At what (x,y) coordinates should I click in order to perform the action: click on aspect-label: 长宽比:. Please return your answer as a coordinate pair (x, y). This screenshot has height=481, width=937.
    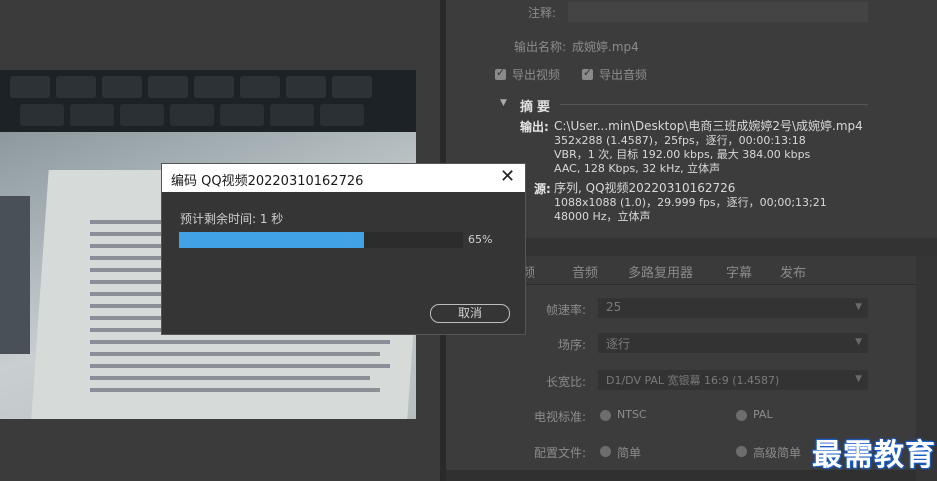
    Looking at the image, I should click on (565, 382).